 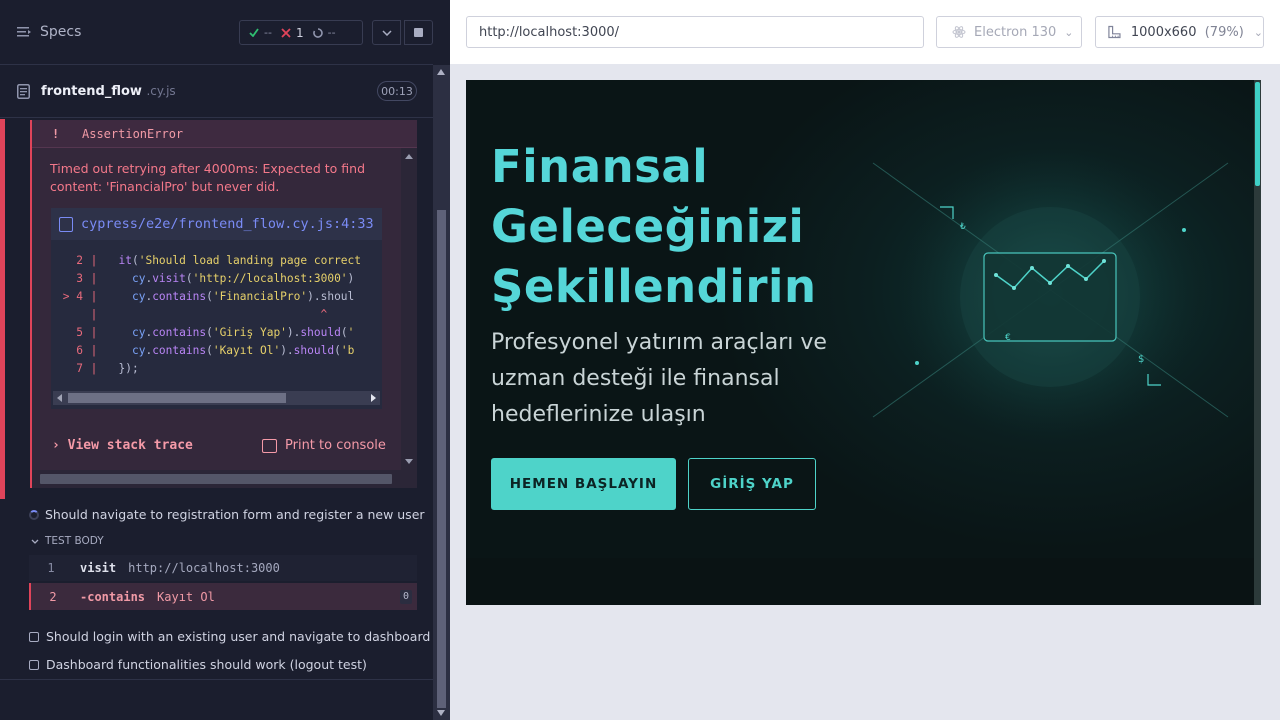 I want to click on code-source: cy.contains('FinancialPro').shoul, so click(x=243, y=296).